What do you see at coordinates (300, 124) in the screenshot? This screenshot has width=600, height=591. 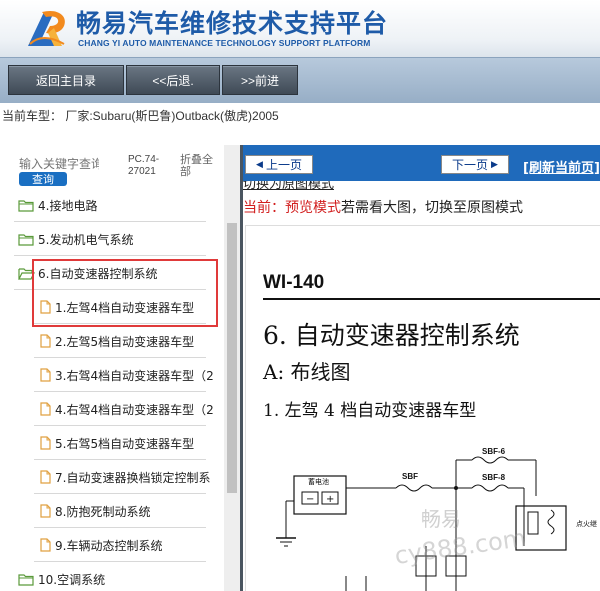 I see `current-model-bar: 当前车型： 厂家:Subaru(斯巴鲁)Outback(傲虎)2005` at bounding box center [300, 124].